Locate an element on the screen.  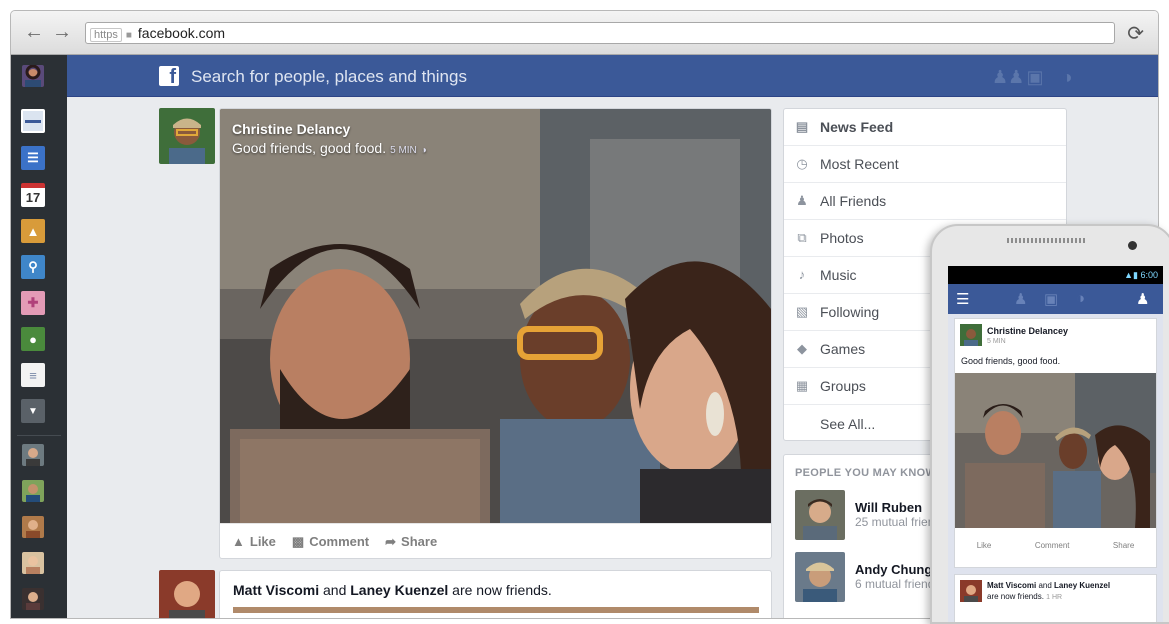
phone-camera is located at coordinates (1132, 245).